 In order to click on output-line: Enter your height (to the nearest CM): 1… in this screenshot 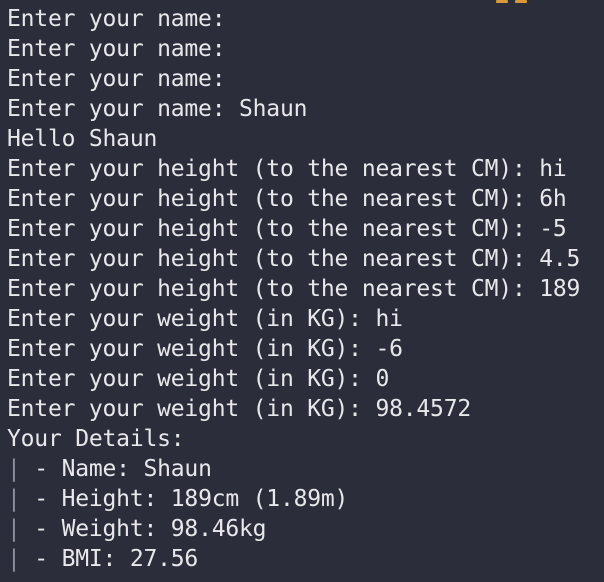, I will do `click(294, 289)`.